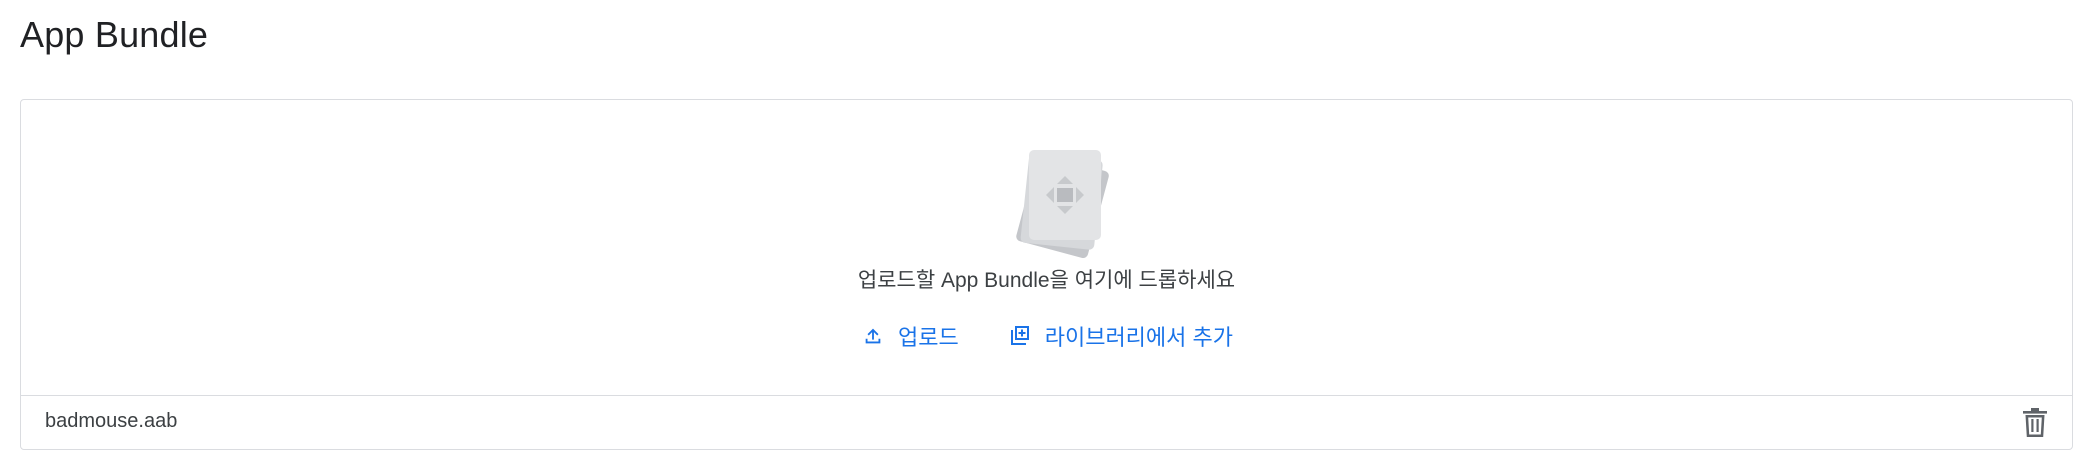  Describe the element at coordinates (114, 34) in the screenshot. I see `section-title: App Bundle` at that location.